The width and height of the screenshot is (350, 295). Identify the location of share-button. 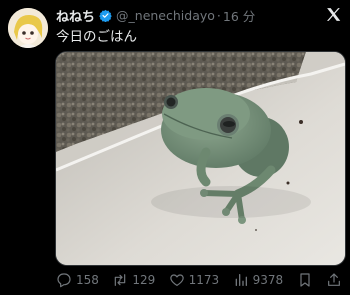
(334, 280).